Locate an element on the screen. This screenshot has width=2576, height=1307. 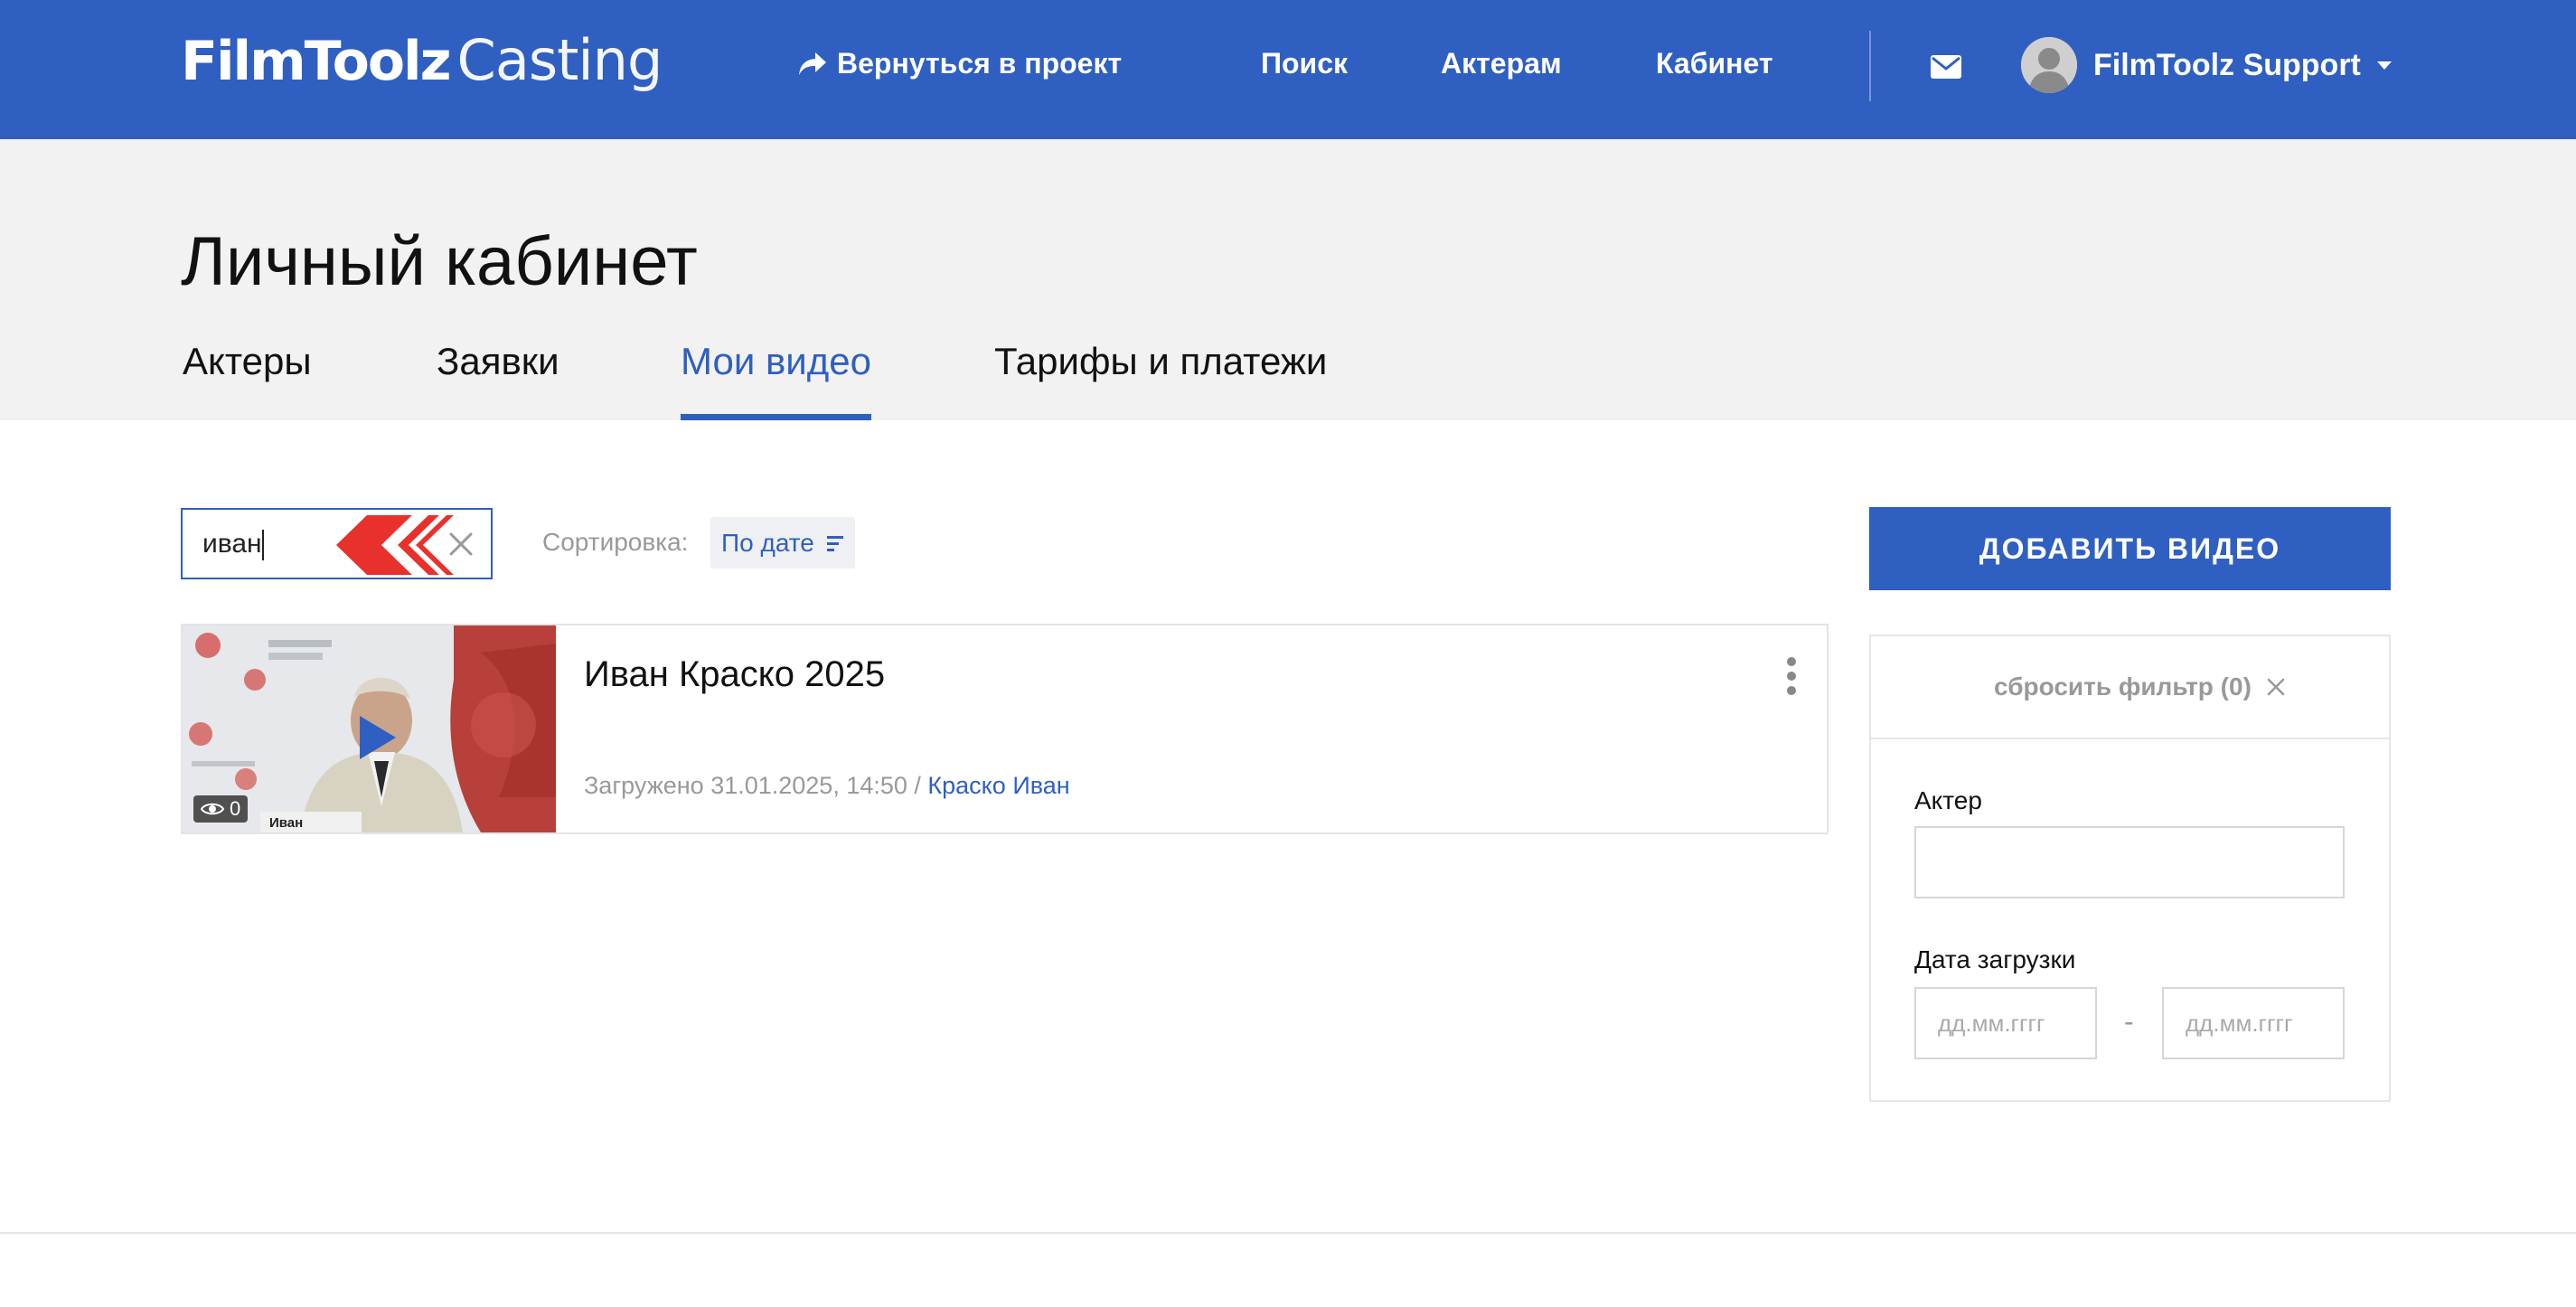
tab-tariffs-payments: Тарифы и платежи is located at coordinates (1161, 380).